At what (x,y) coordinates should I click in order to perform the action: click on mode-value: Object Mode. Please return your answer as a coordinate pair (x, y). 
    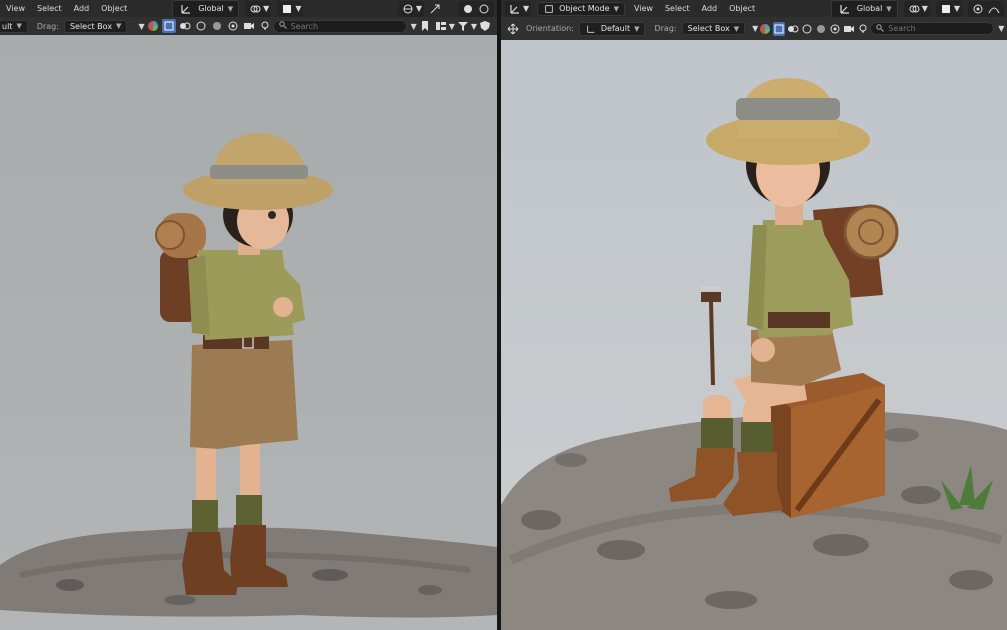
    Looking at the image, I should click on (584, 8).